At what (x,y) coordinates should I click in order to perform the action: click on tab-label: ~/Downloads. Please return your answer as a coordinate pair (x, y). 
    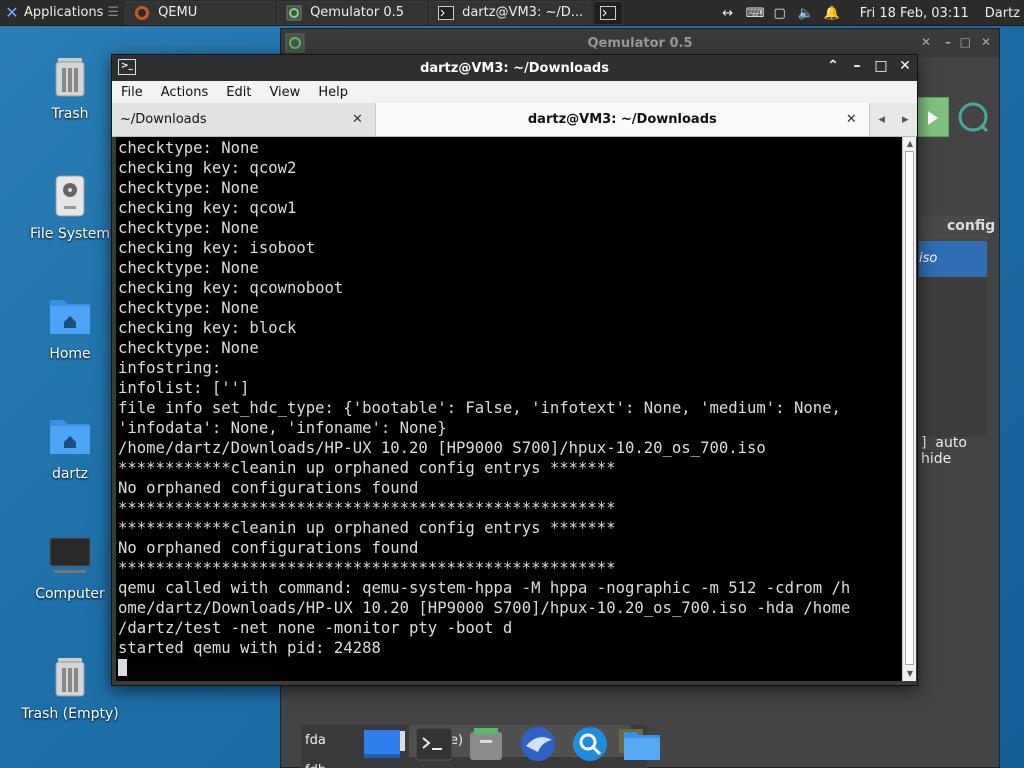
    Looking at the image, I should click on (163, 119).